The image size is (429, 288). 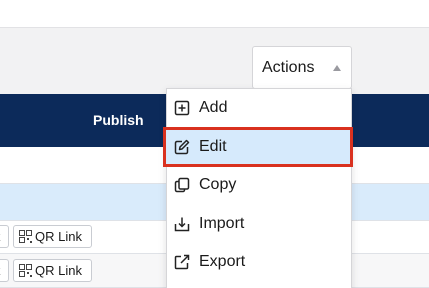 I want to click on menu-item-label: Edit, so click(x=213, y=146).